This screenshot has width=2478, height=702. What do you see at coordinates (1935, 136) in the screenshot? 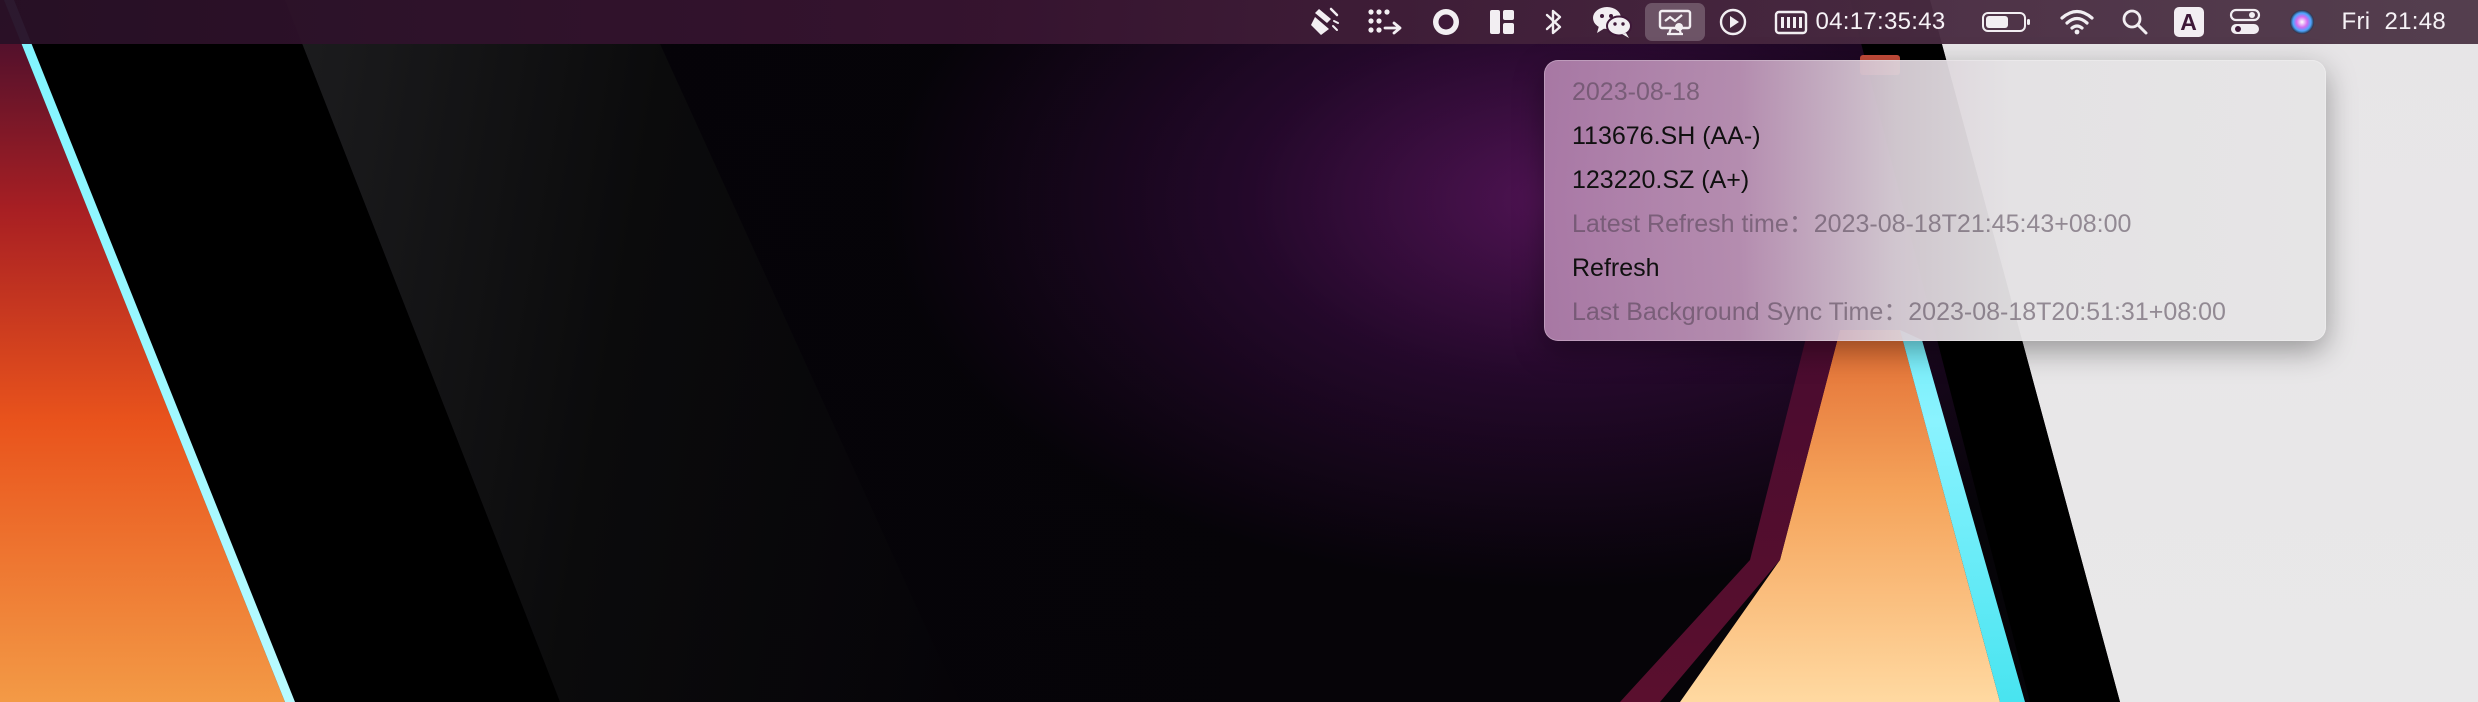
I see `menu-item-bond-113676: 113676.SH (AA-)` at bounding box center [1935, 136].